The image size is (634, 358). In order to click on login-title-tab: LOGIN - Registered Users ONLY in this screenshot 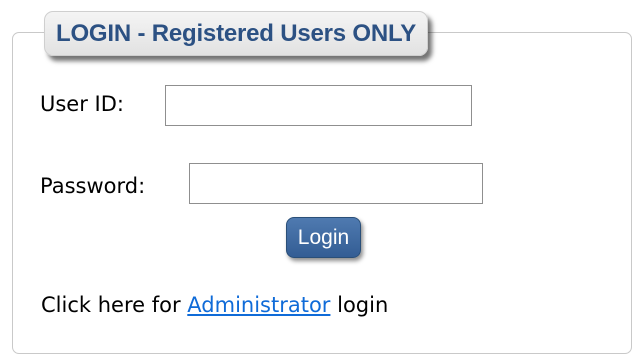, I will do `click(236, 33)`.